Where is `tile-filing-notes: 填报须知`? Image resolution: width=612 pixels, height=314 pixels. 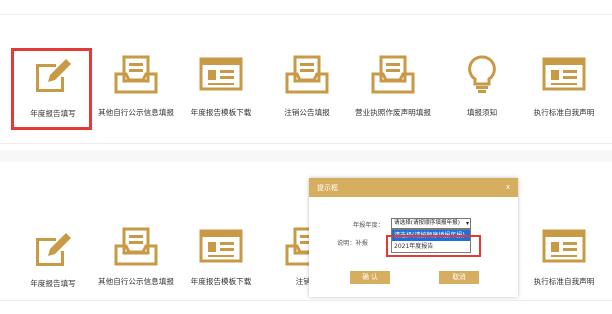 tile-filing-notes: 填报须知 is located at coordinates (482, 85).